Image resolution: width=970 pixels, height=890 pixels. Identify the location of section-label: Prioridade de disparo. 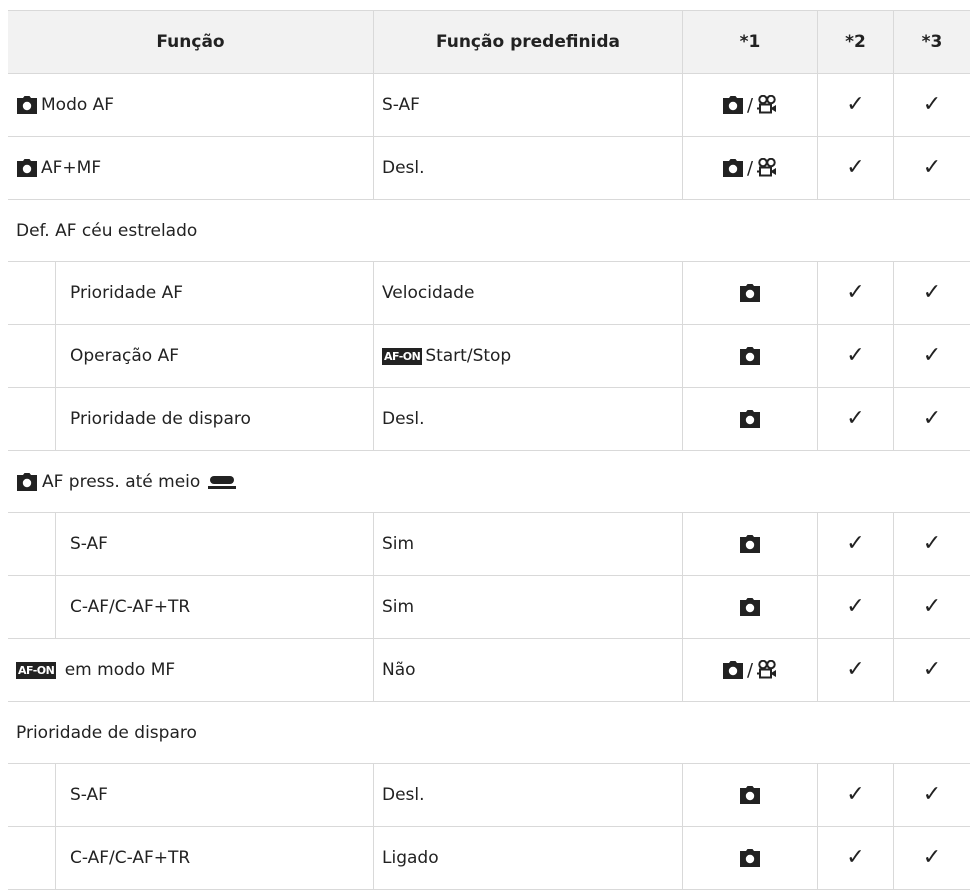
(106, 732).